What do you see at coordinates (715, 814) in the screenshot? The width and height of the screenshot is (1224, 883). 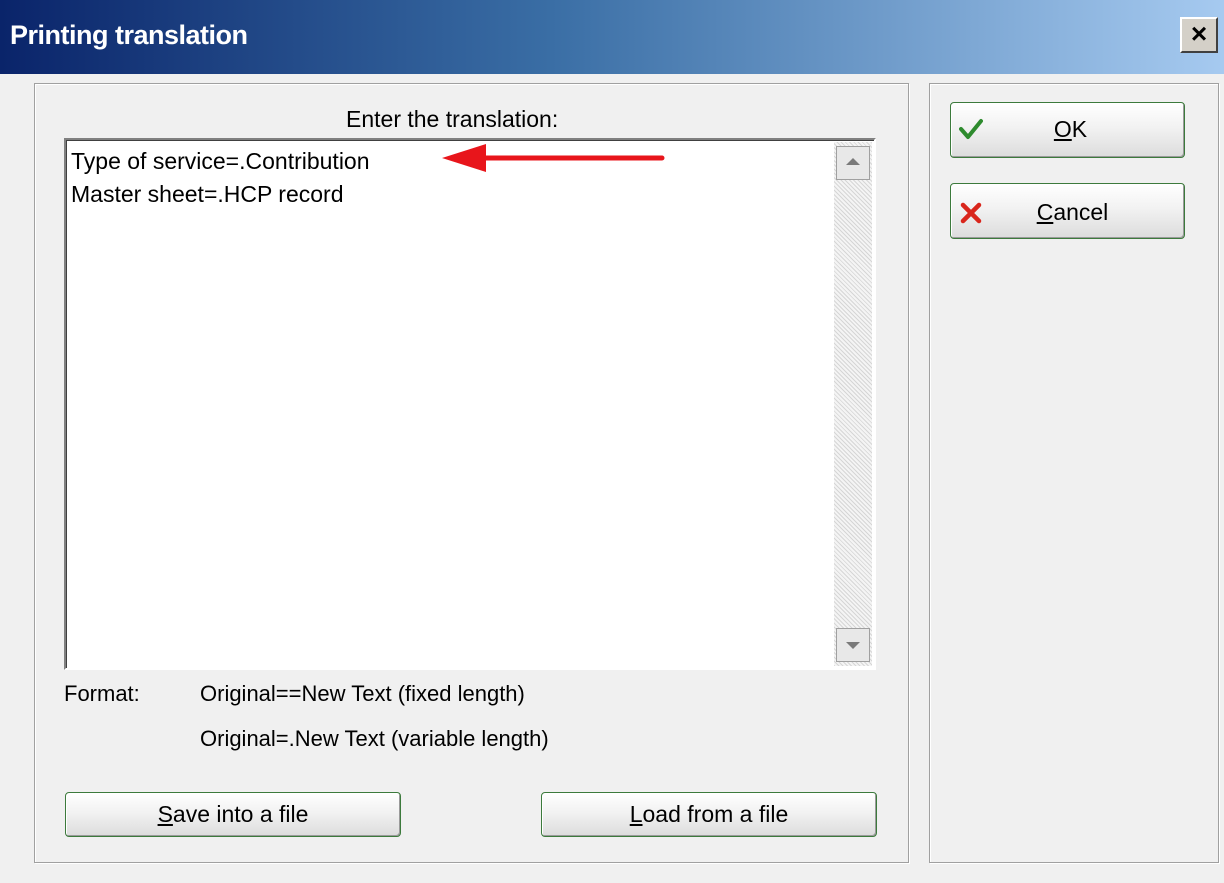 I see `button-label: oad from a file` at bounding box center [715, 814].